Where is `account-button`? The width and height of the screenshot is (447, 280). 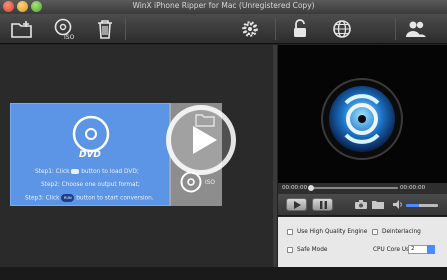 account-button is located at coordinates (416, 29).